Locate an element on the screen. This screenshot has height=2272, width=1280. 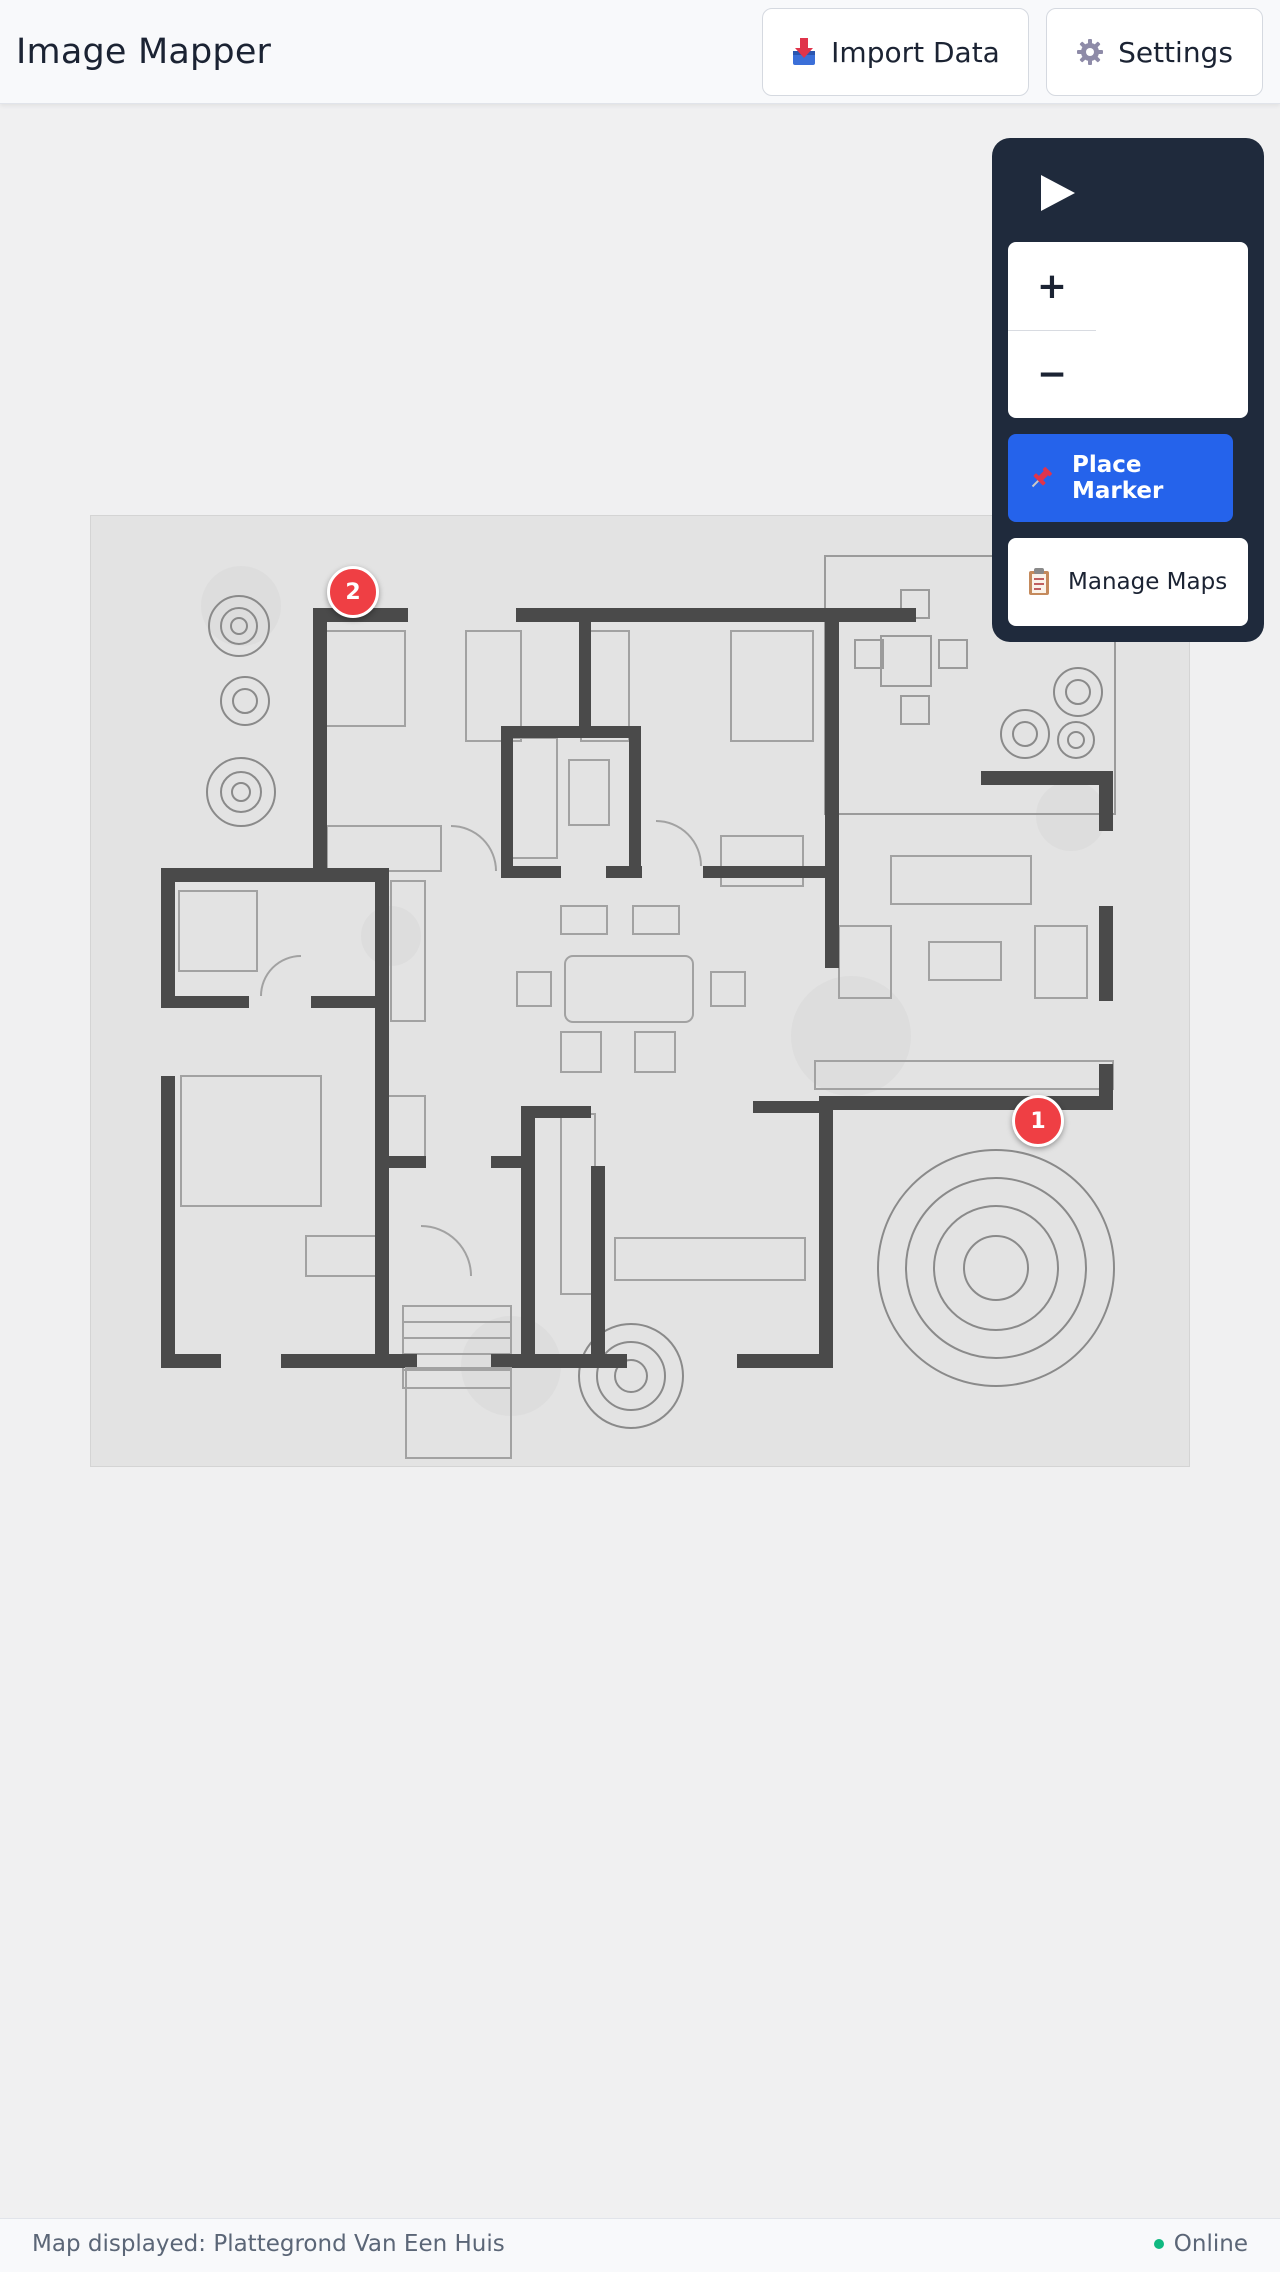
zoom-controls: + − is located at coordinates (1128, 330).